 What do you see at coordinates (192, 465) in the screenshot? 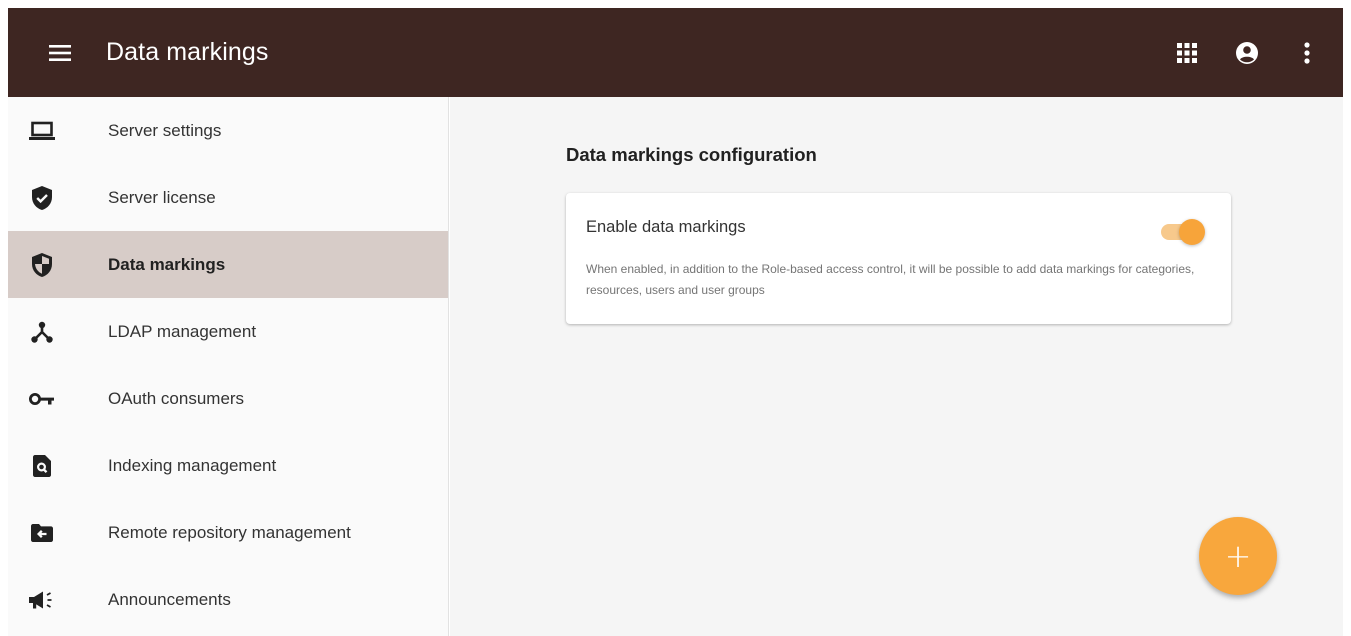
I see `sidebar-item-label: Indexing management` at bounding box center [192, 465].